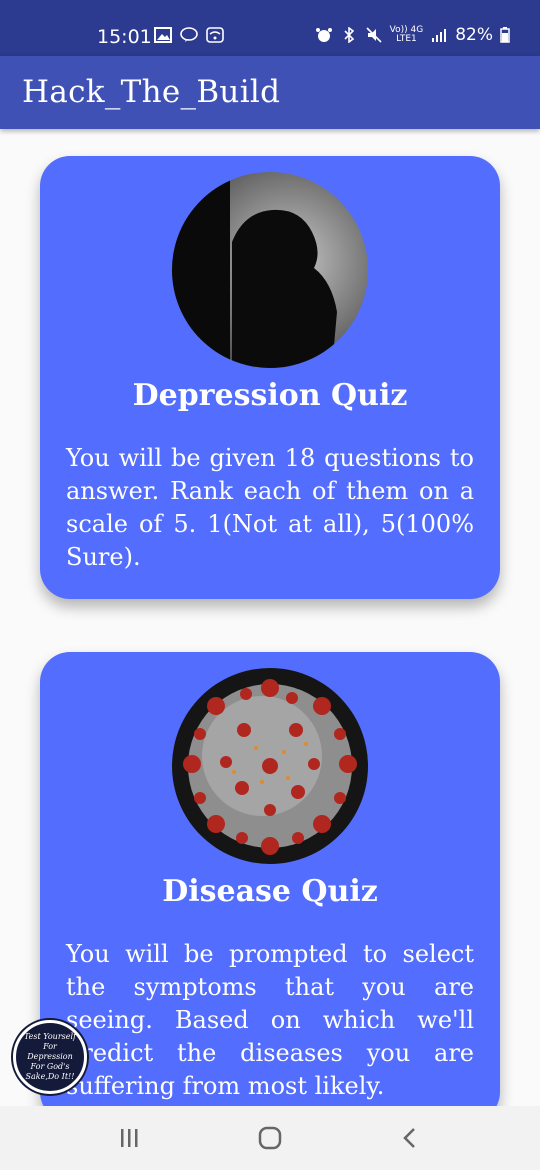 The height and width of the screenshot is (1170, 540). I want to click on notification-icons, so click(189, 35).